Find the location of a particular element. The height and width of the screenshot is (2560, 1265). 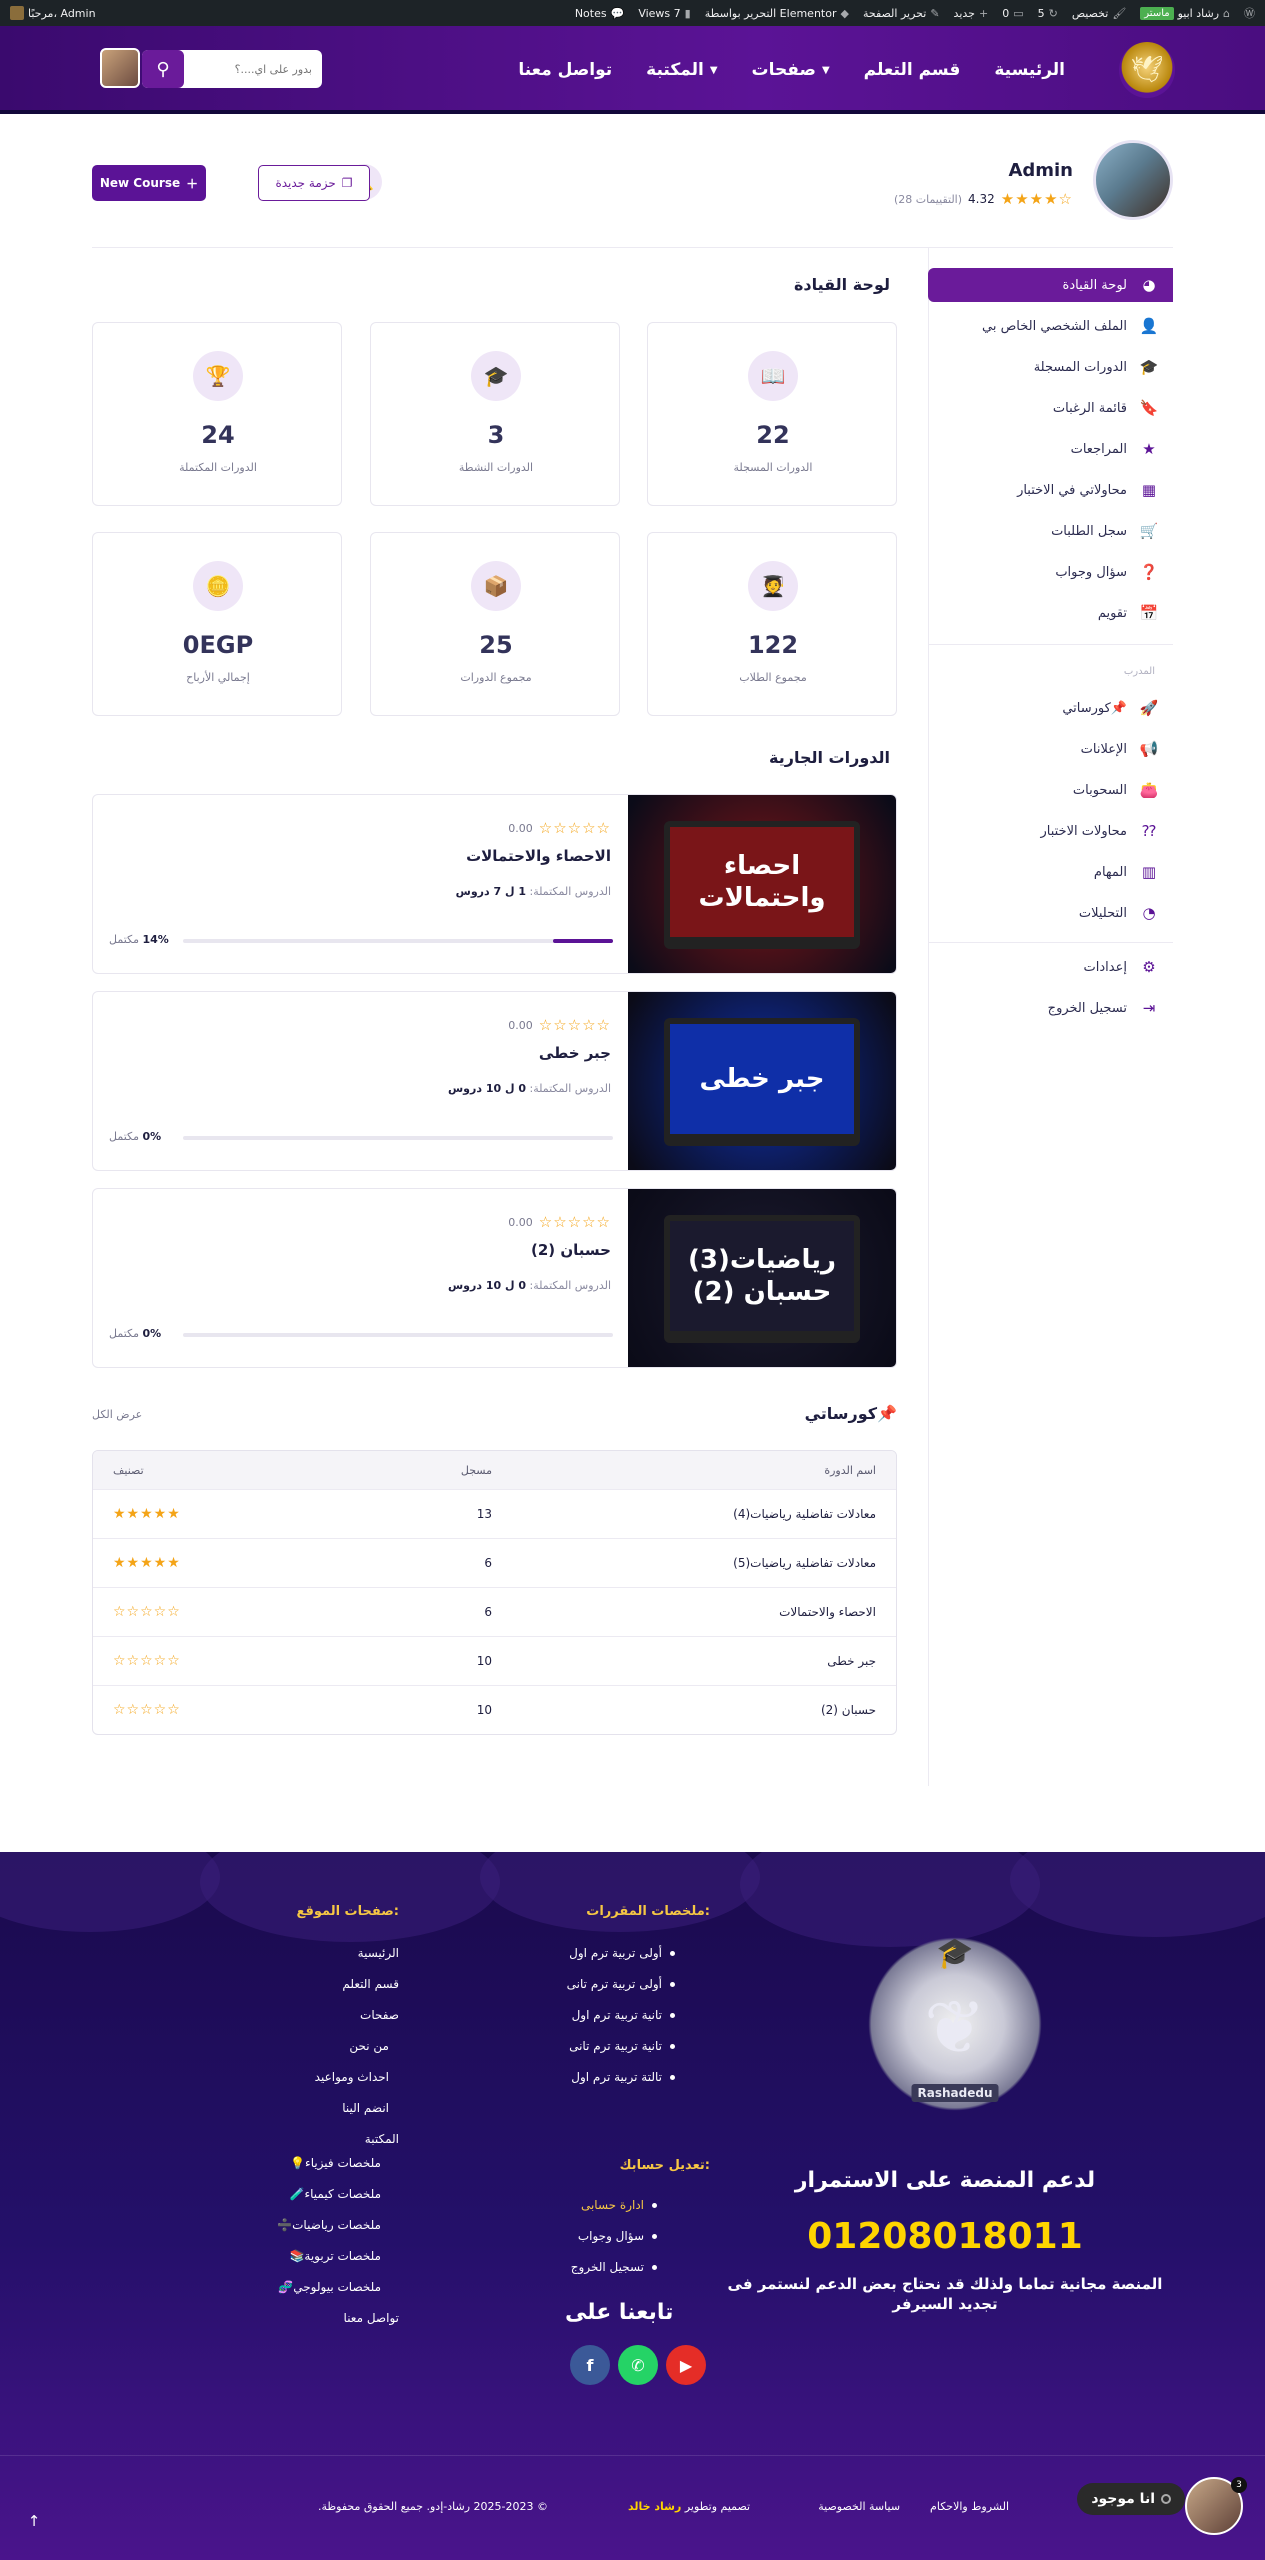

admin-edit-page: تحرير الصفحة ✎ is located at coordinates (901, 13).